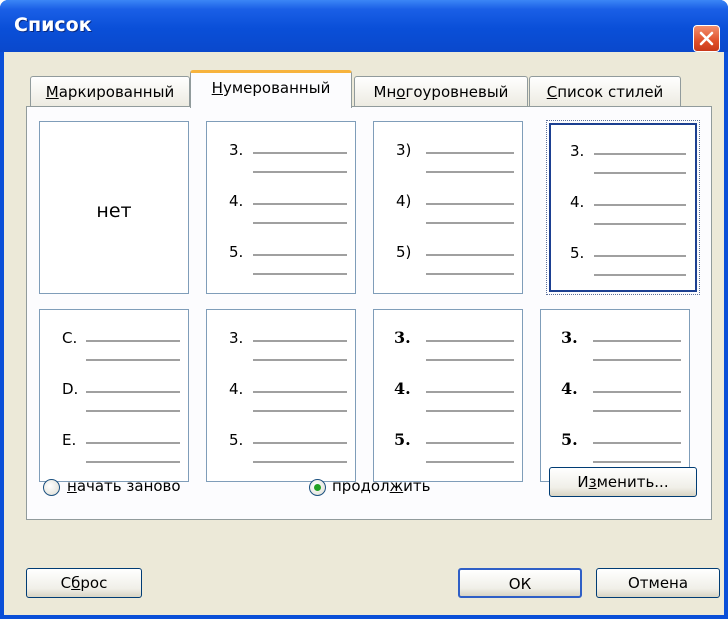 This screenshot has width=728, height=619. Describe the element at coordinates (271, 90) in the screenshot. I see `tab-numbered: Нумерованный` at that location.